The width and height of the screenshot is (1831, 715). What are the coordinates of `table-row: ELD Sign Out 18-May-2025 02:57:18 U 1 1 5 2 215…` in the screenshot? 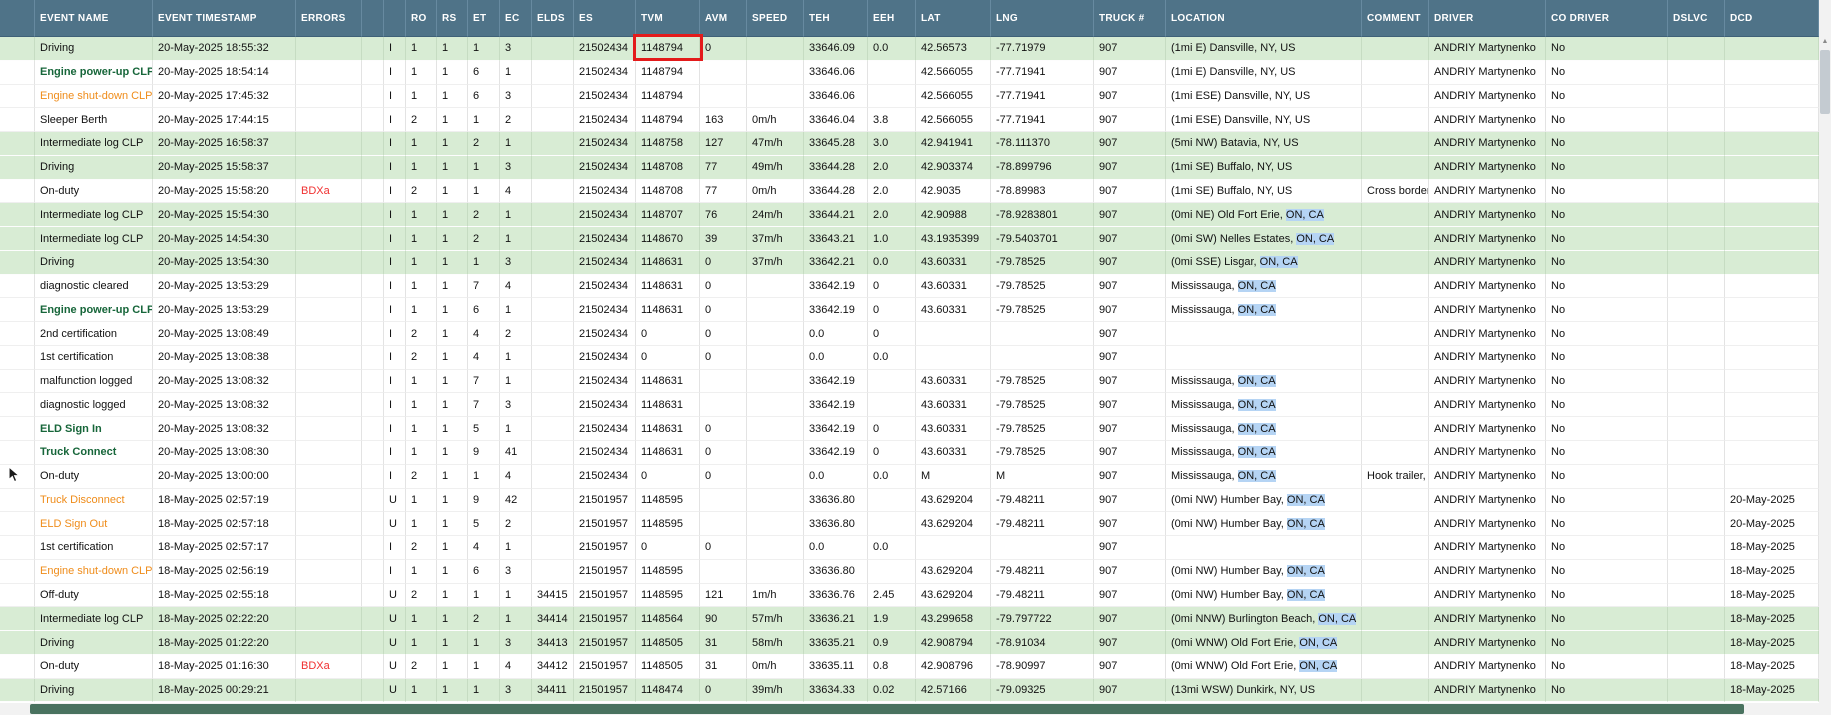 It's located at (909, 524).